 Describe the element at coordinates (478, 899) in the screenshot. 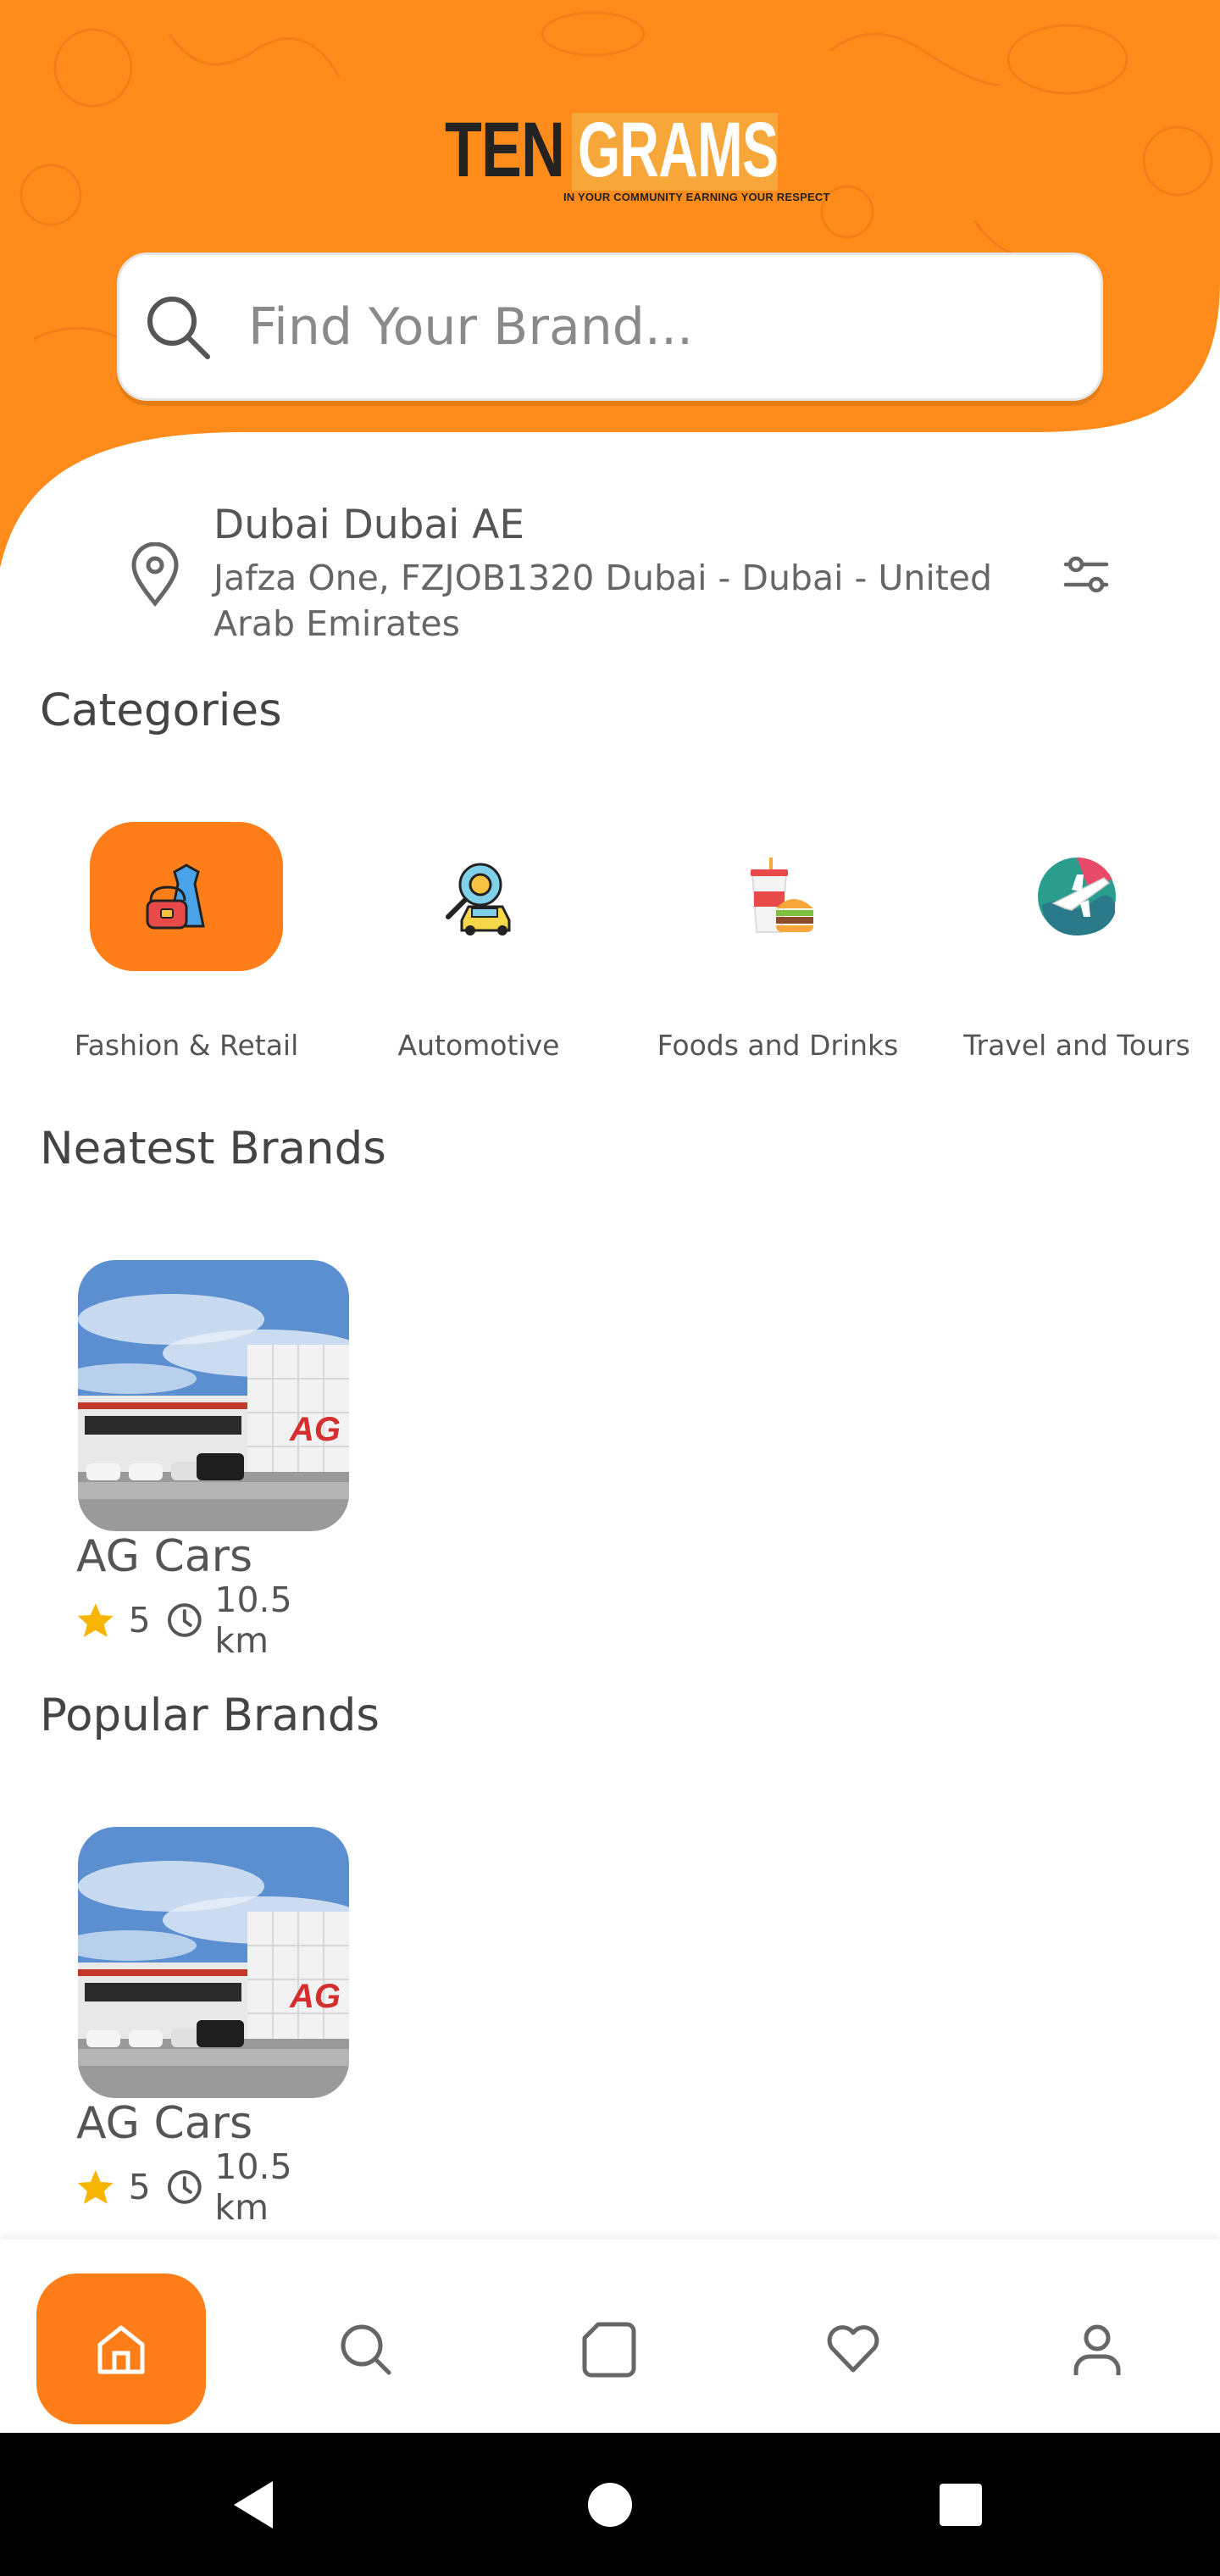

I see `automotive-icon` at that location.